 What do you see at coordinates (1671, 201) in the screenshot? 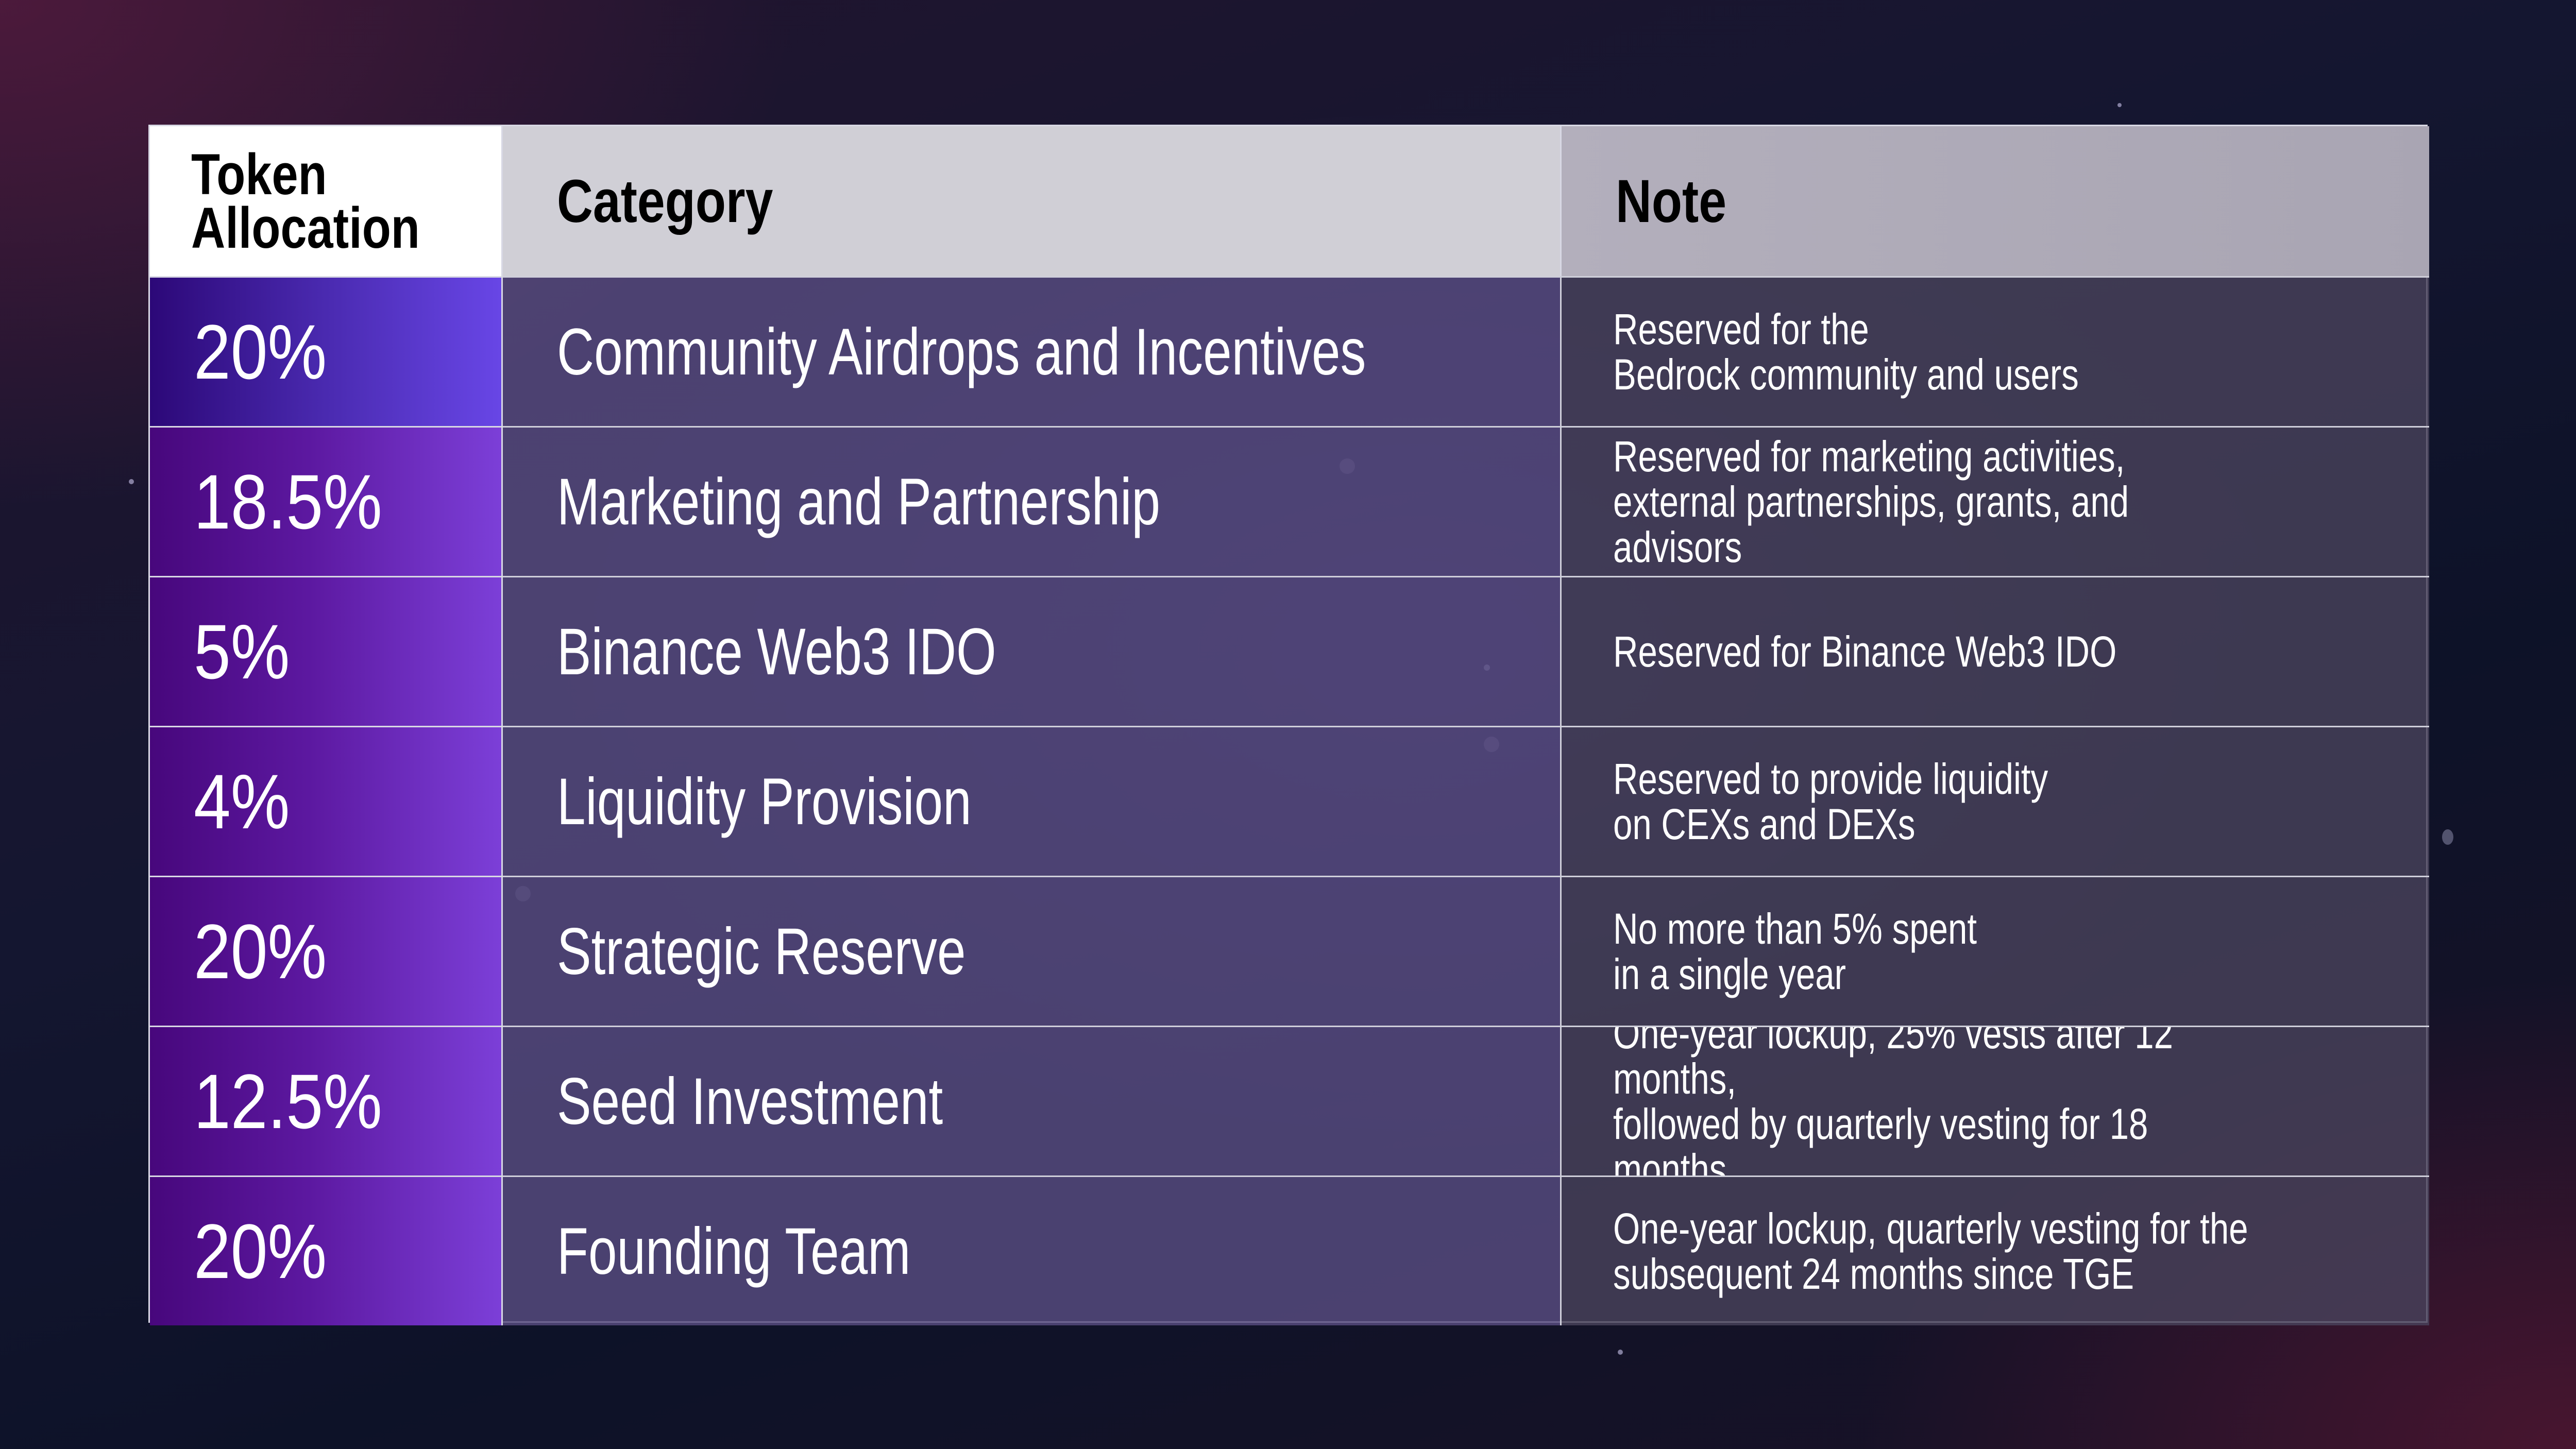
I see `header-note-label: Note` at bounding box center [1671, 201].